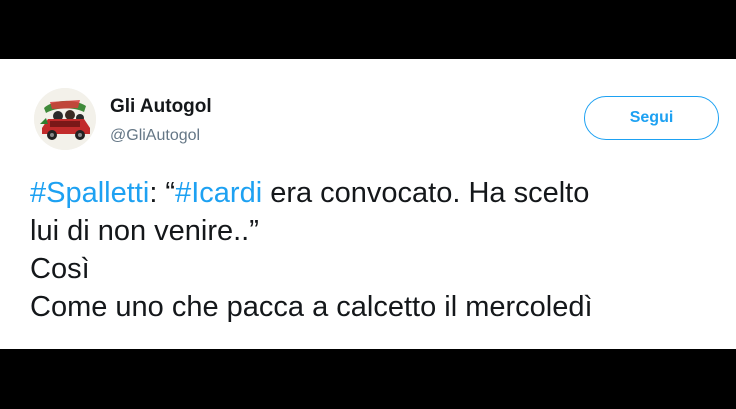 This screenshot has width=736, height=409. Describe the element at coordinates (60, 269) in the screenshot. I see `tweet-line-3: Così` at that location.